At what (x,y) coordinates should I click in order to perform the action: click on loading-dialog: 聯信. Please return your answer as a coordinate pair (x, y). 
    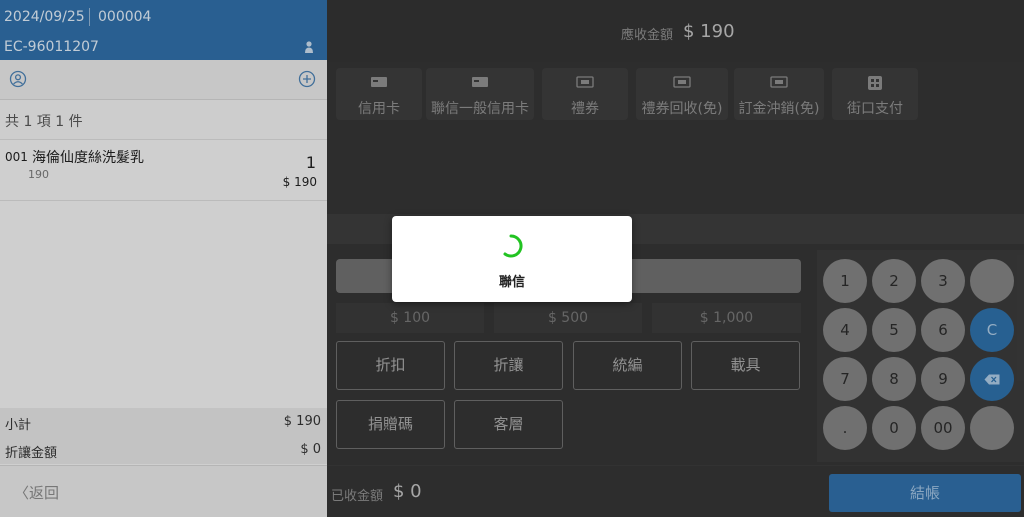
    Looking at the image, I should click on (512, 259).